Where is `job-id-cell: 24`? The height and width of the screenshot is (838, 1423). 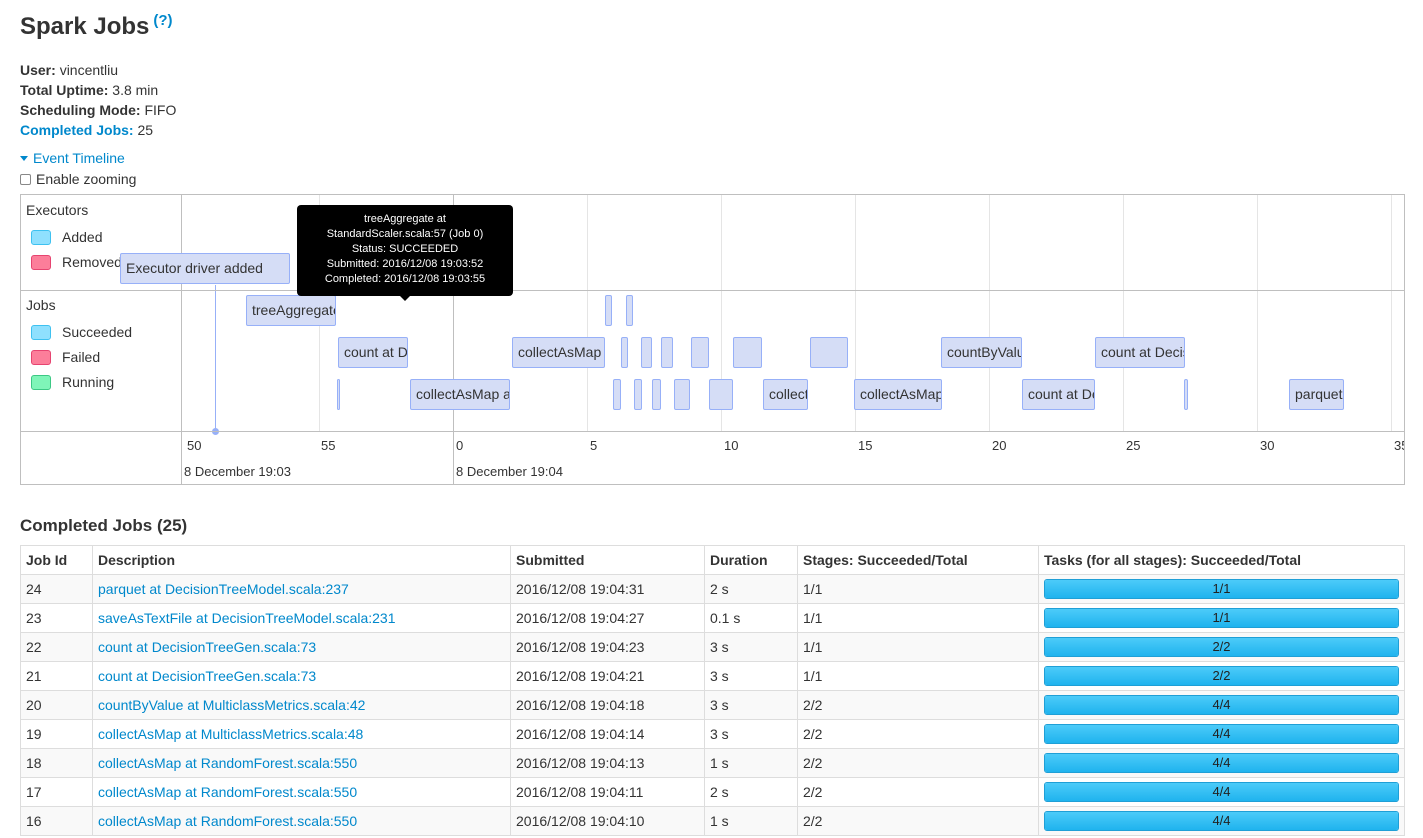 job-id-cell: 24 is located at coordinates (56, 589).